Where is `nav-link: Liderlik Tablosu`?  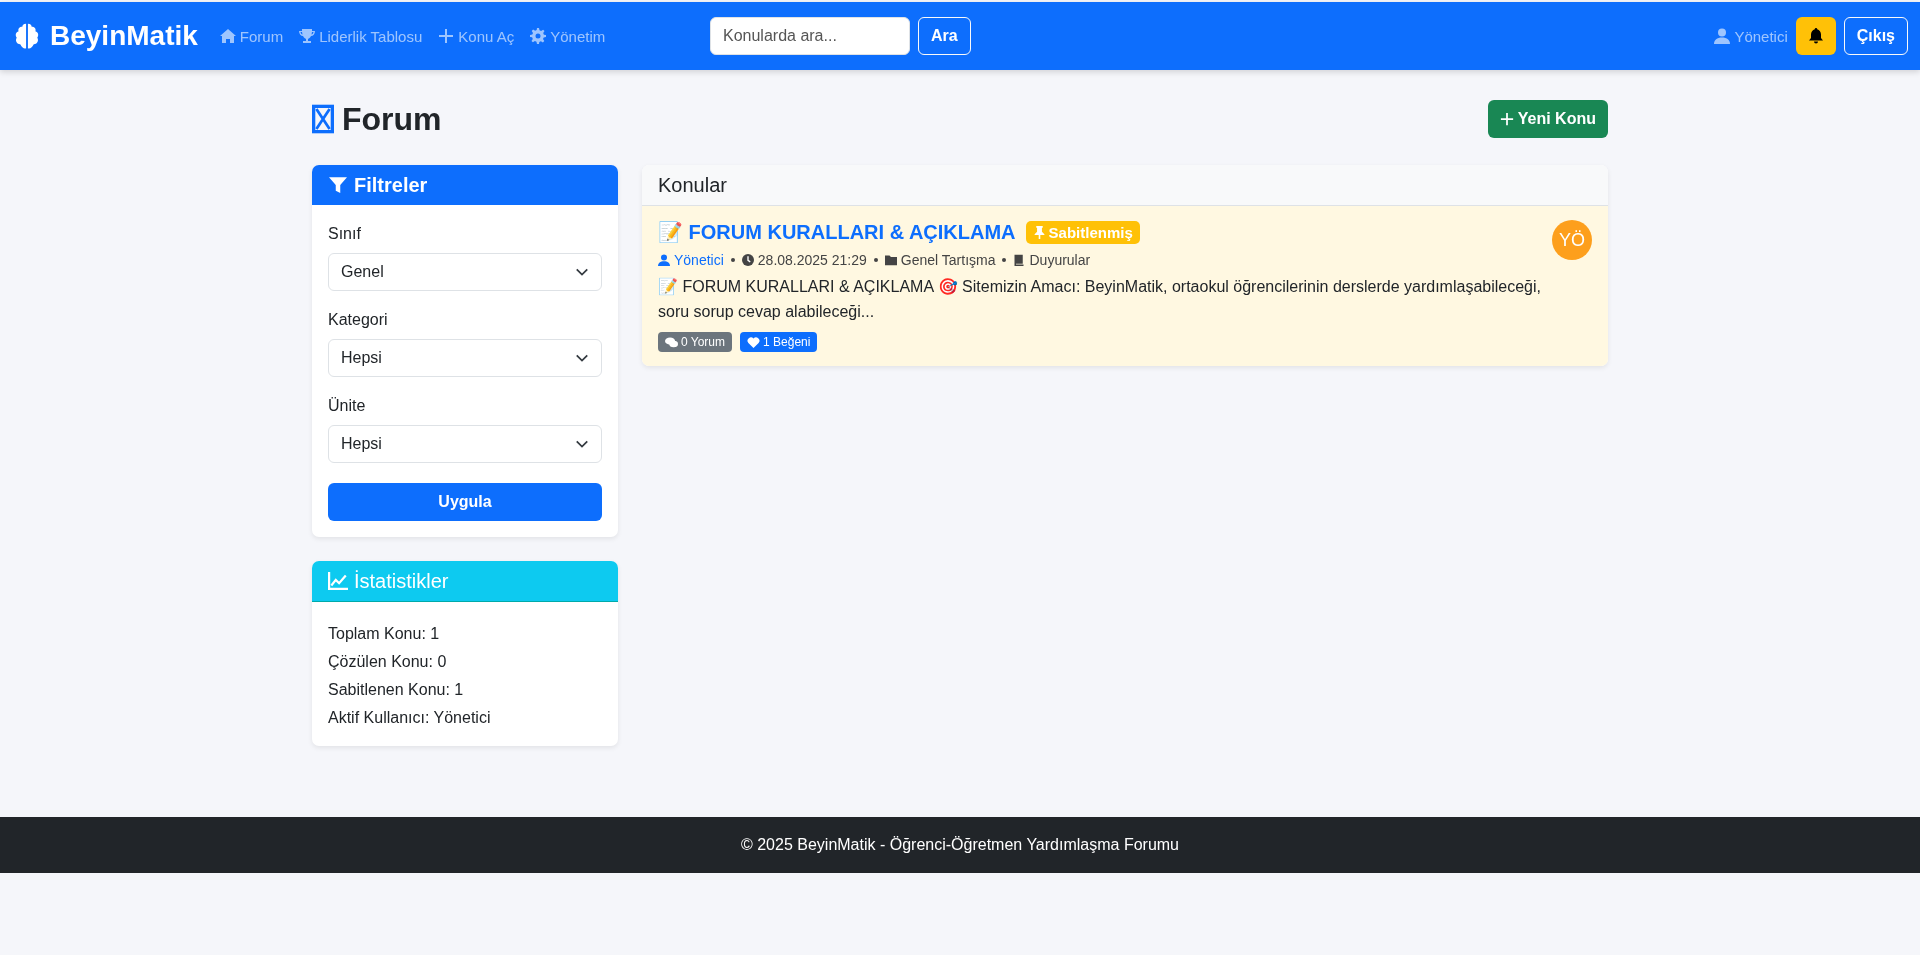 nav-link: Liderlik Tablosu is located at coordinates (361, 36).